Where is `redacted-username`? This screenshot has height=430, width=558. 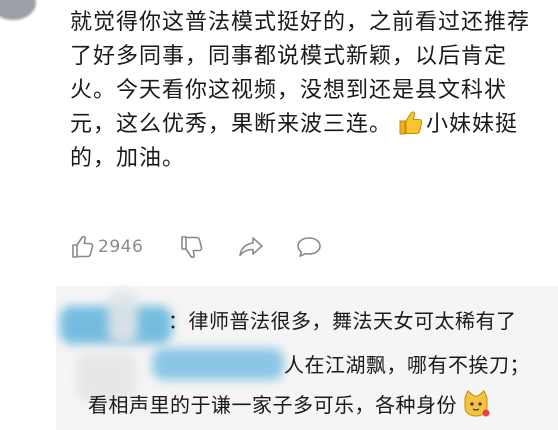 redacted-username is located at coordinates (218, 364).